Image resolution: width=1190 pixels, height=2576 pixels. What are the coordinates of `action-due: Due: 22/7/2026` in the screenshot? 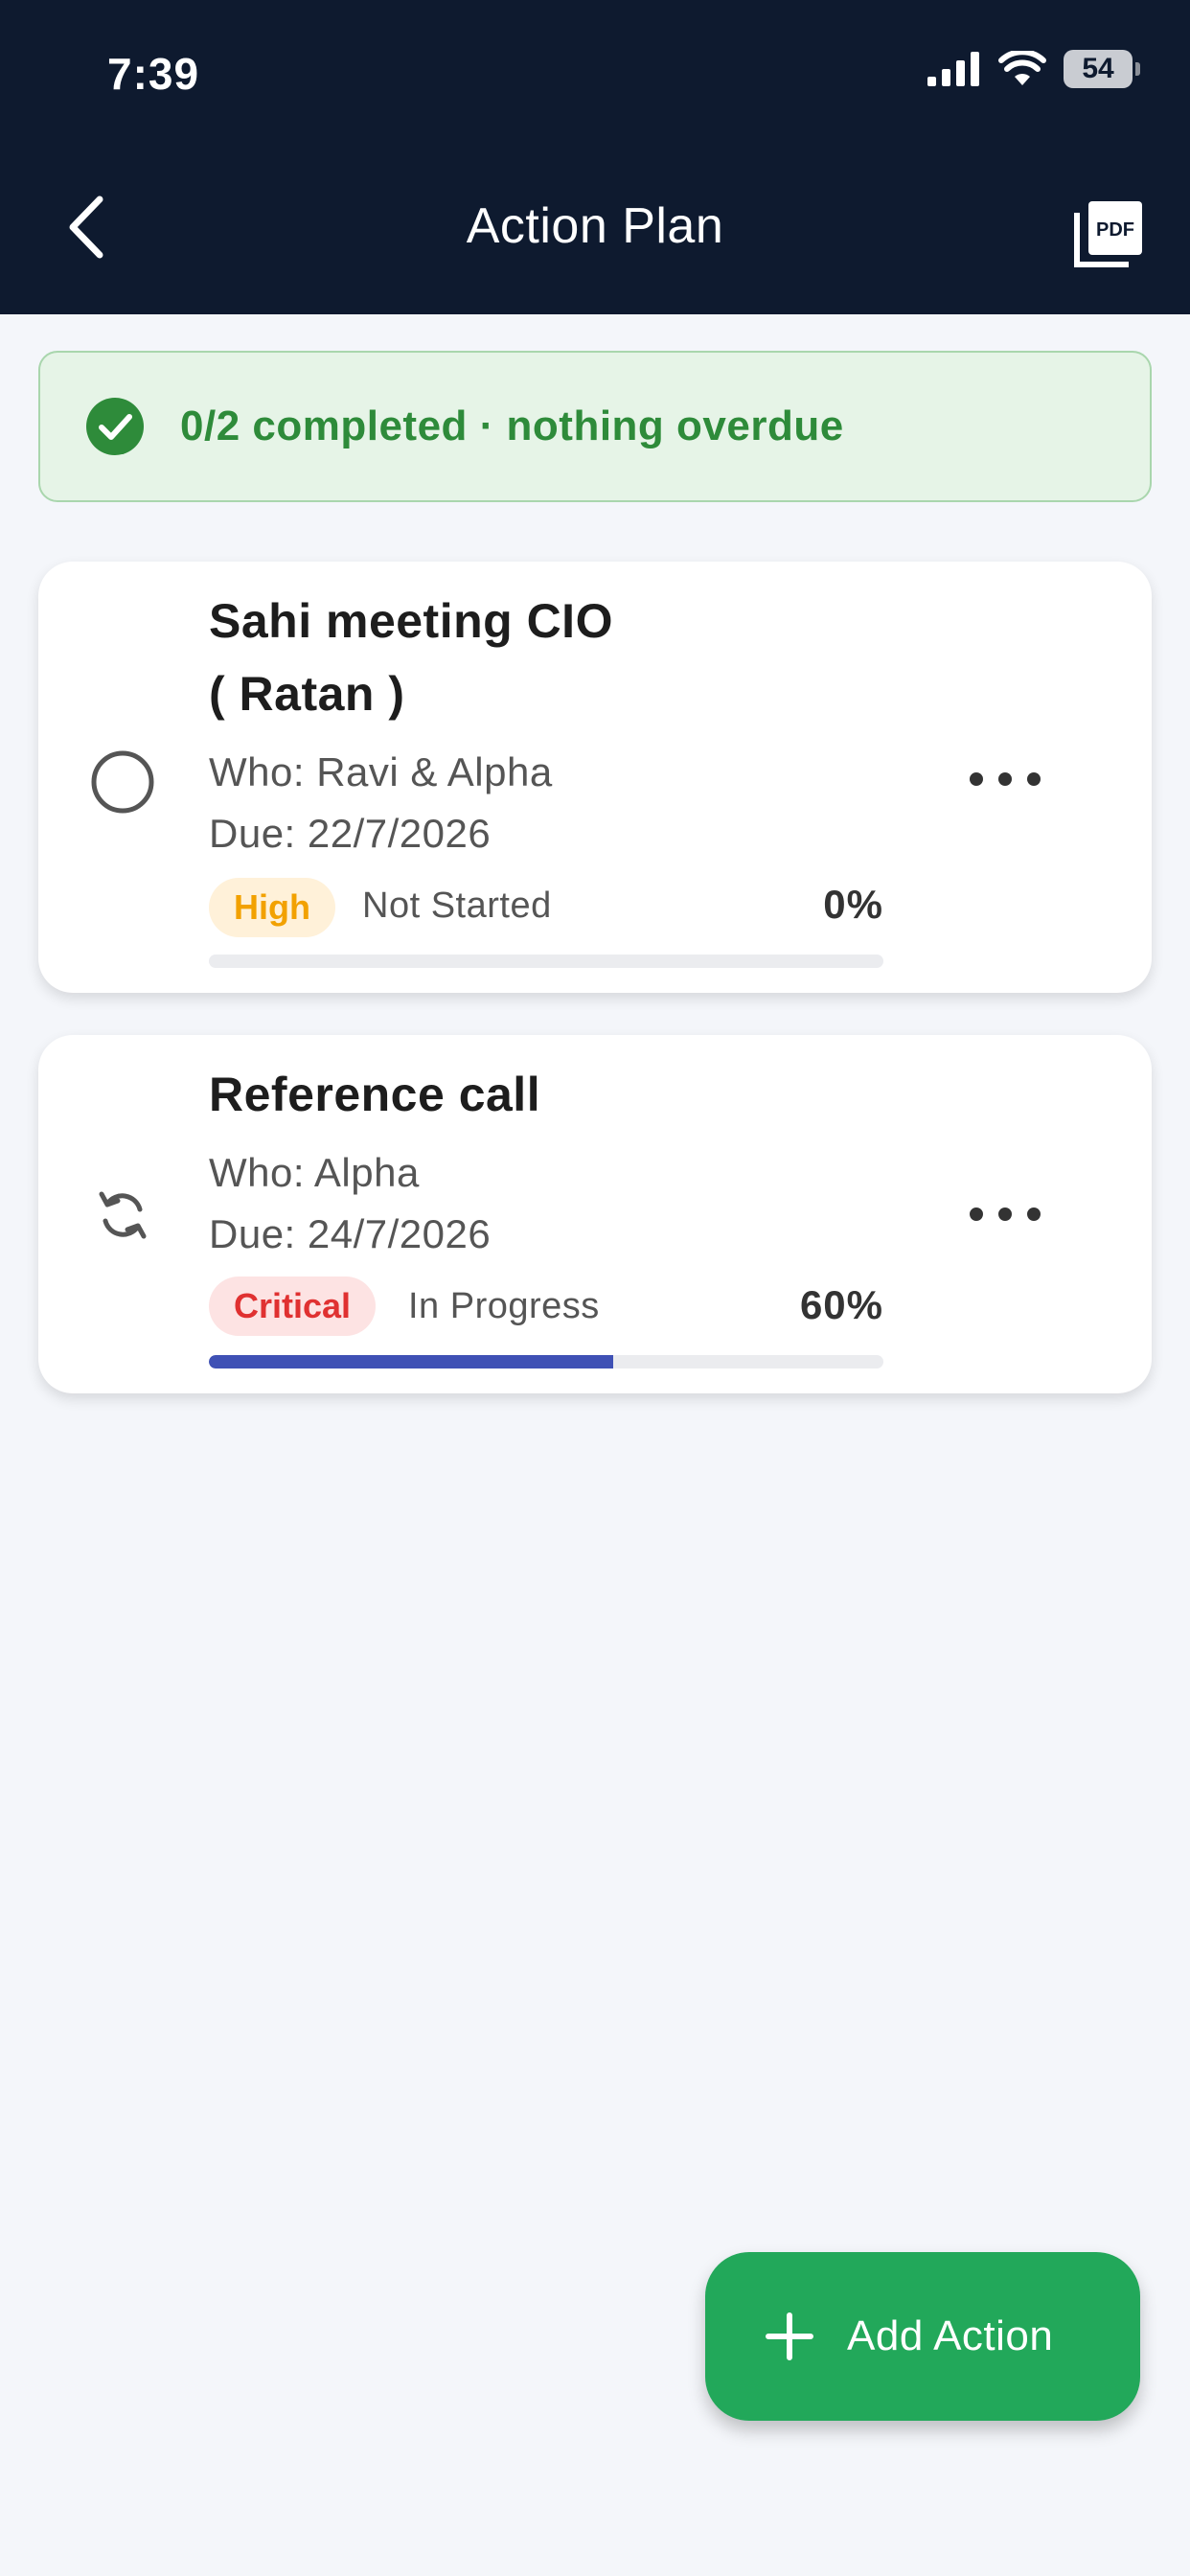 It's located at (350, 833).